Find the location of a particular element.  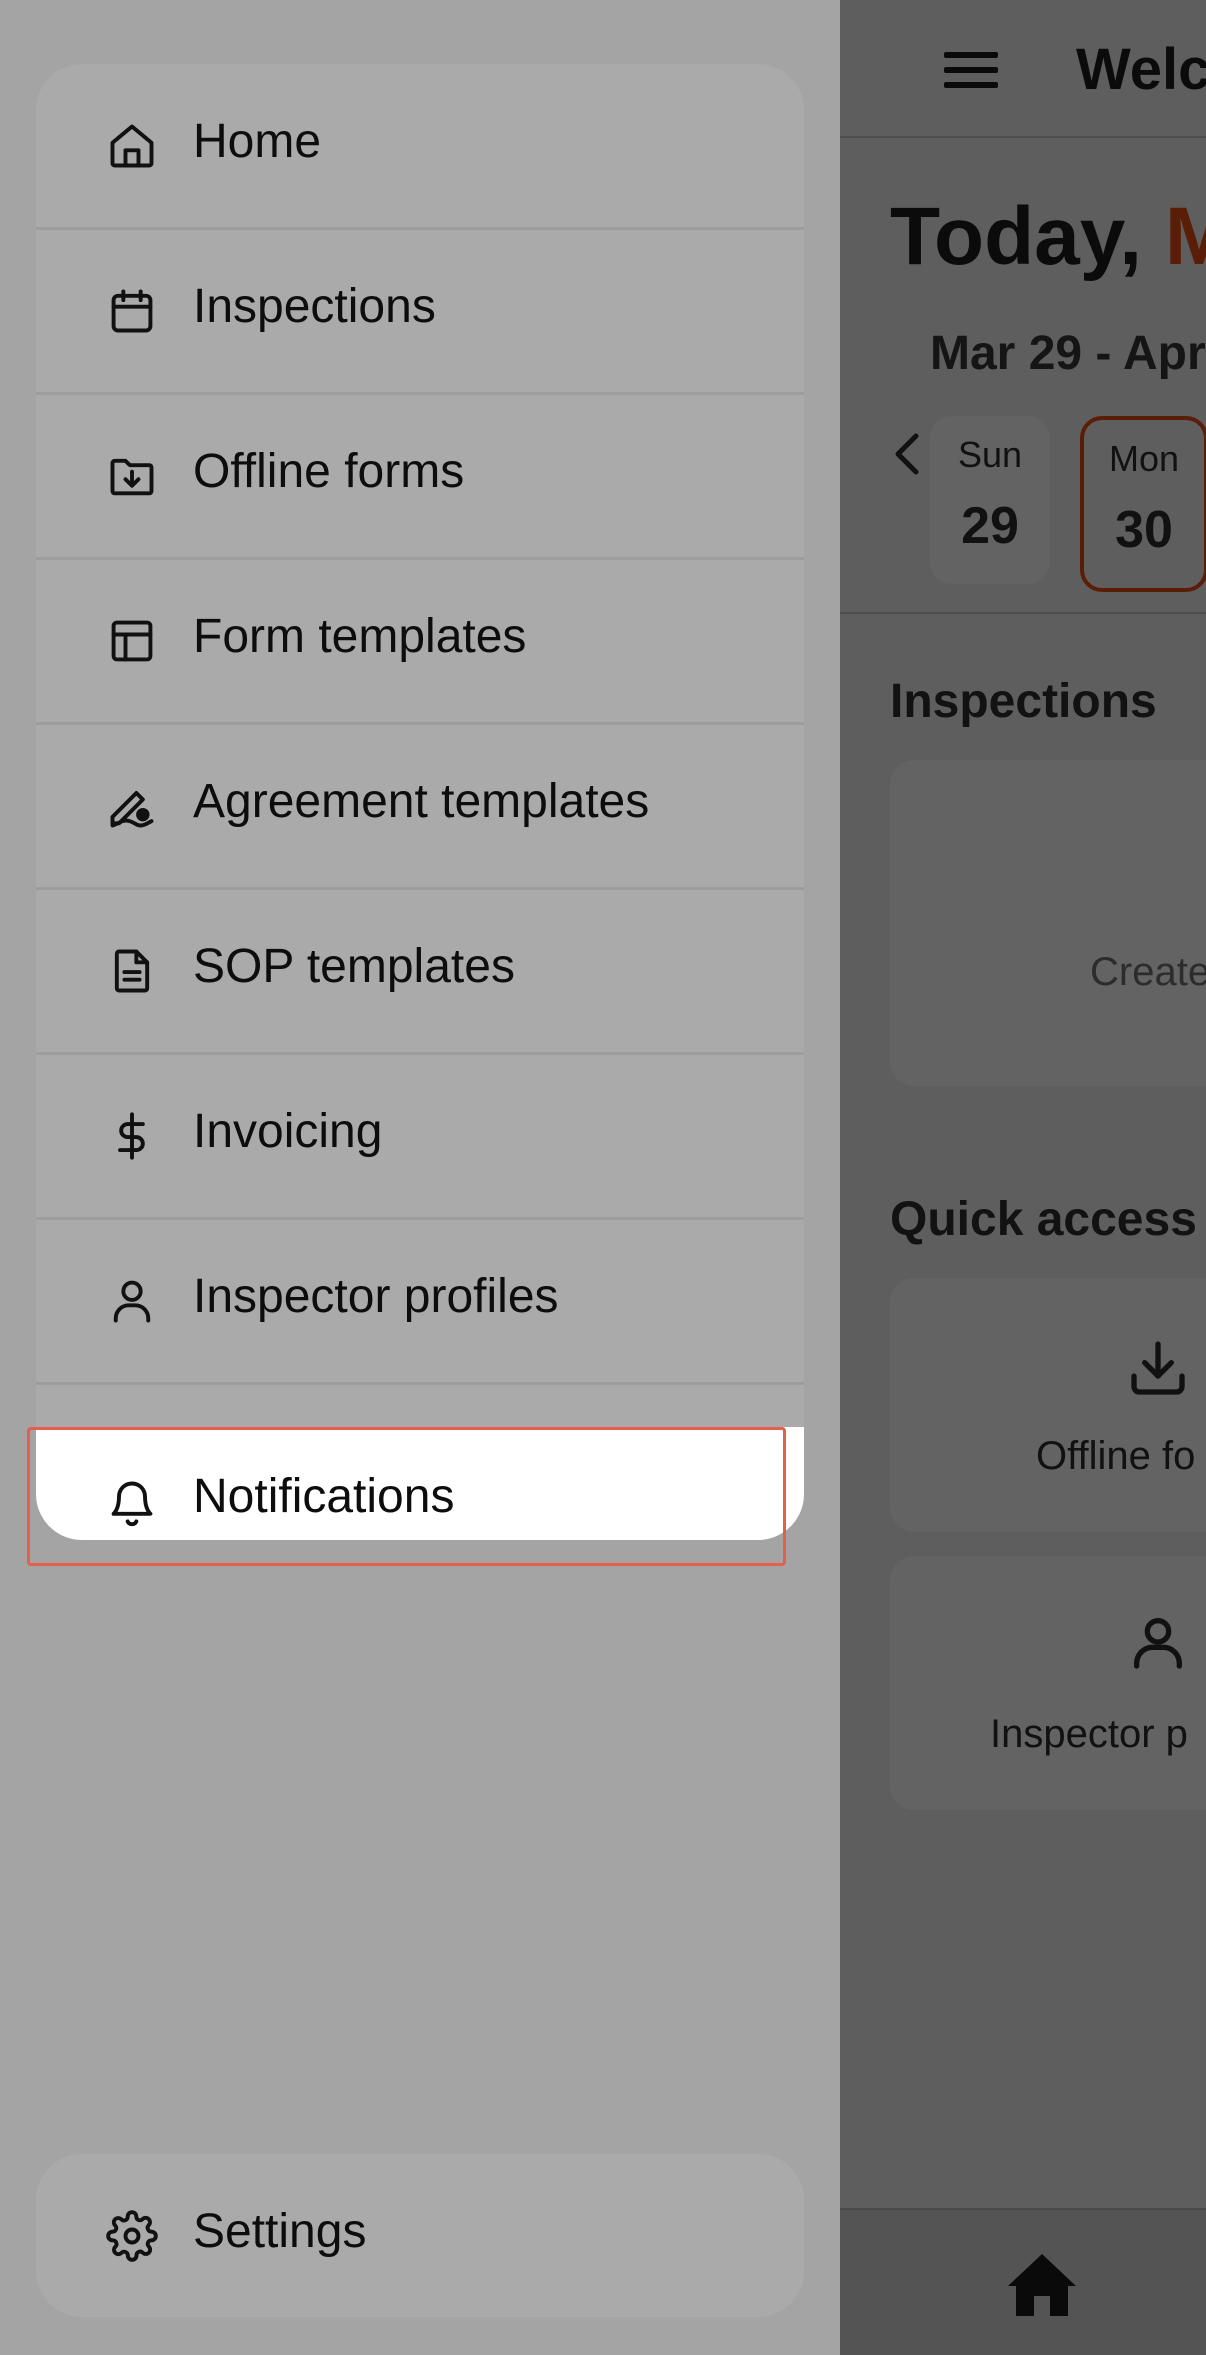

menu-item-agreement-templates: Agreement templates is located at coordinates (420, 807).